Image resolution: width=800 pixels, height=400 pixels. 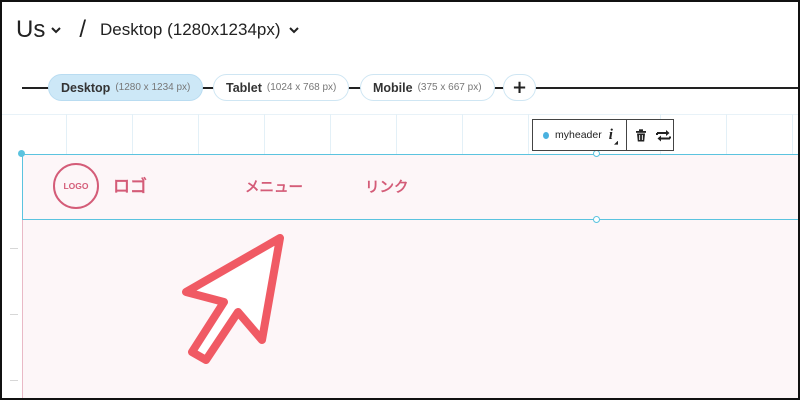 I want to click on breakpoint-desktop: Desktop (1280 x 1234 px), so click(x=126, y=87).